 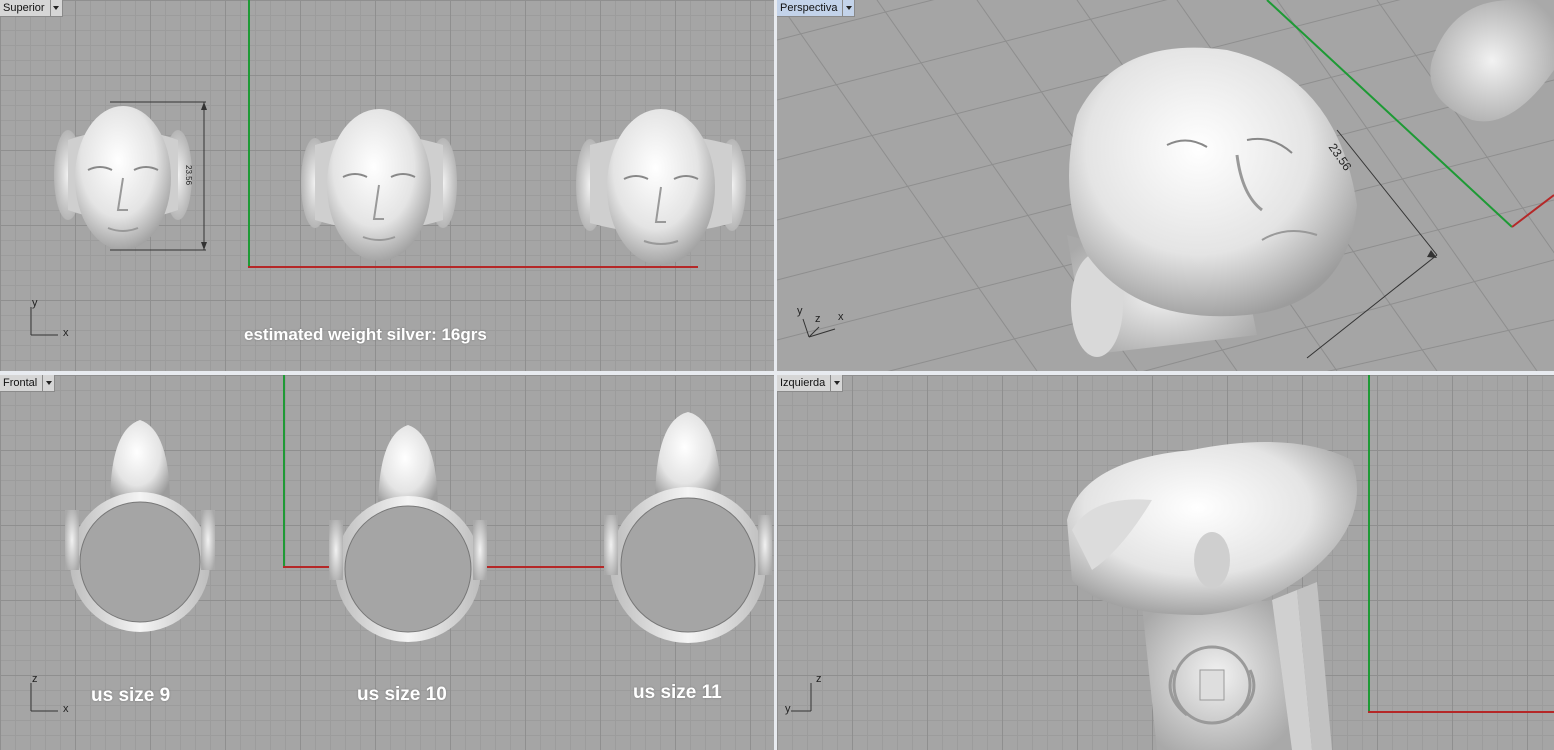 I want to click on viewport-tab-front: Frontal, so click(x=28, y=383).